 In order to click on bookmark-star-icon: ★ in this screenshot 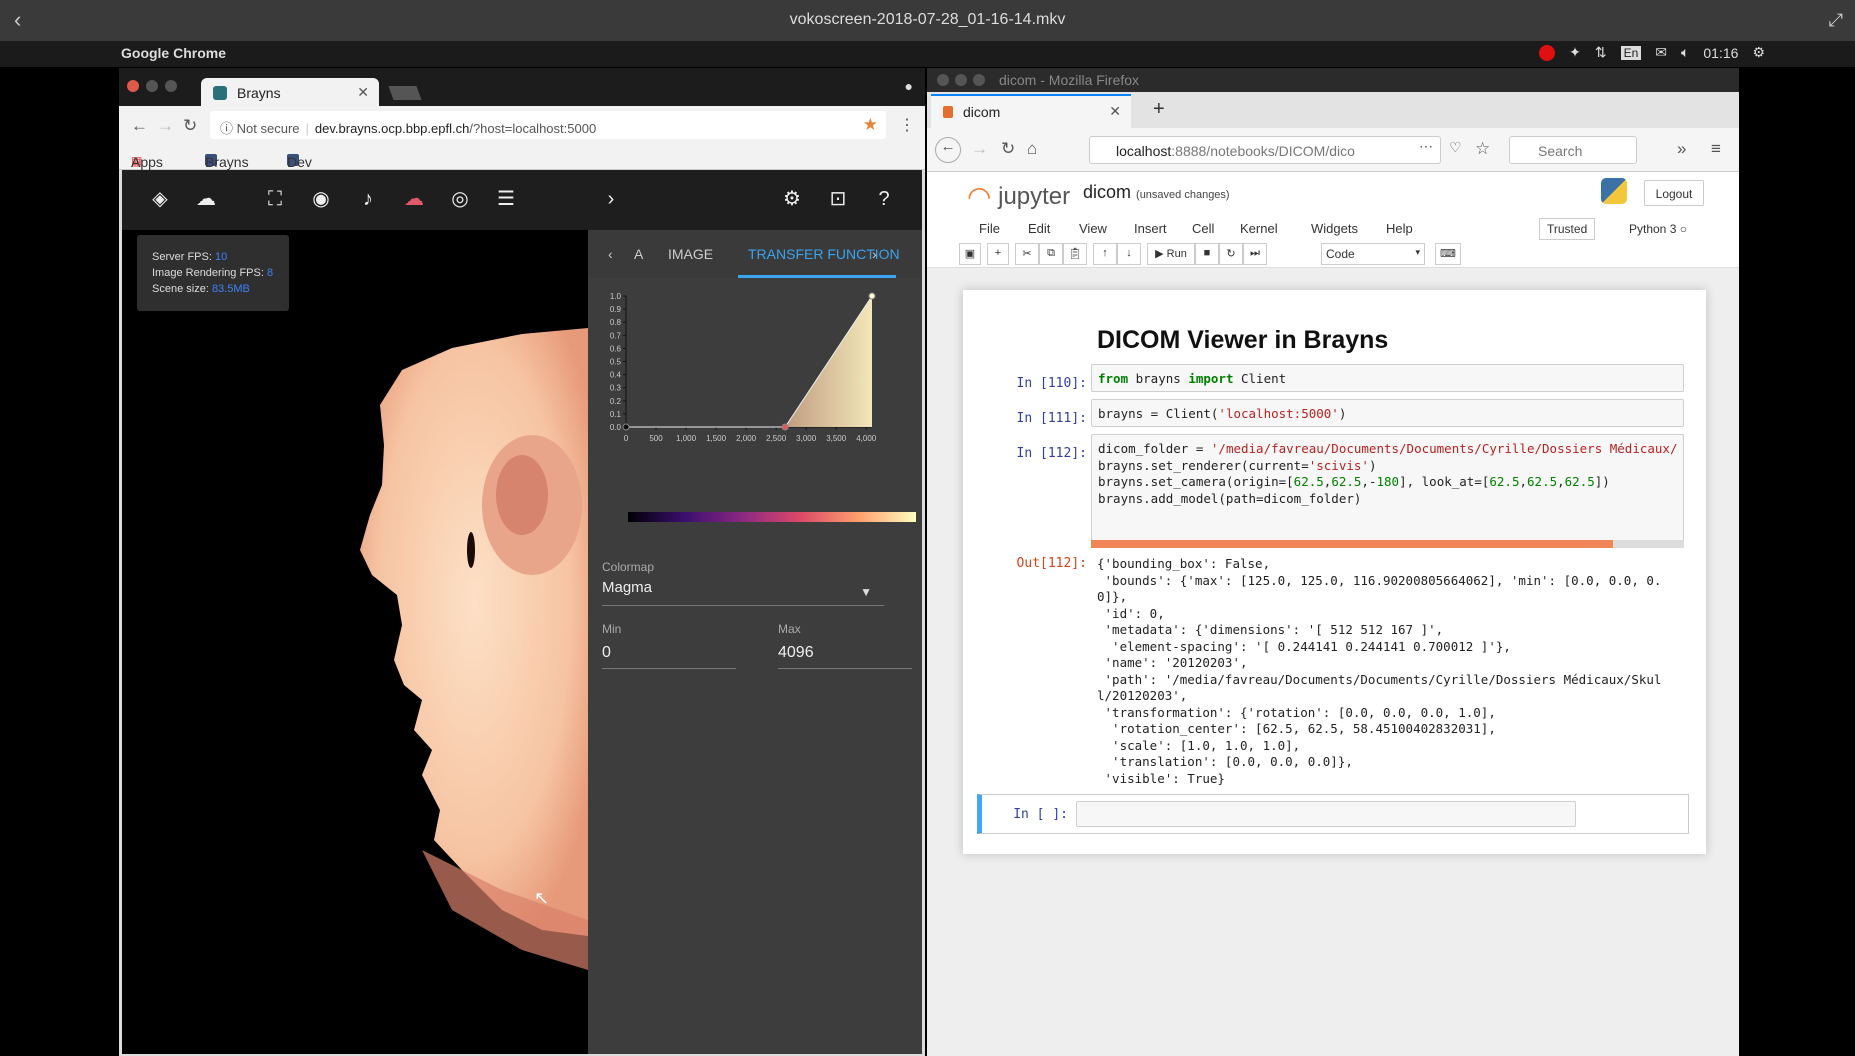, I will do `click(870, 125)`.